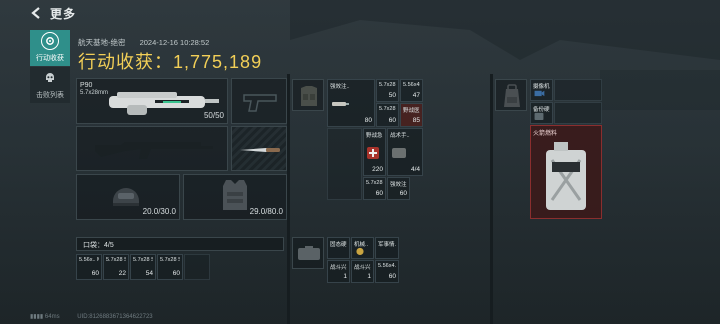 The image size is (720, 324). Describe the element at coordinates (180, 244) in the screenshot. I see `pocket-label: 口袋：4/5` at that location.